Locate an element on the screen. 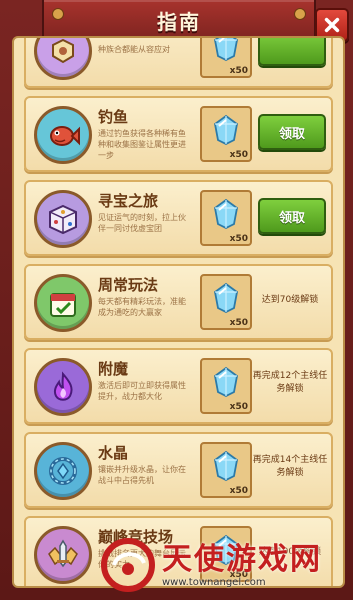  close-icon is located at coordinates (332, 25).